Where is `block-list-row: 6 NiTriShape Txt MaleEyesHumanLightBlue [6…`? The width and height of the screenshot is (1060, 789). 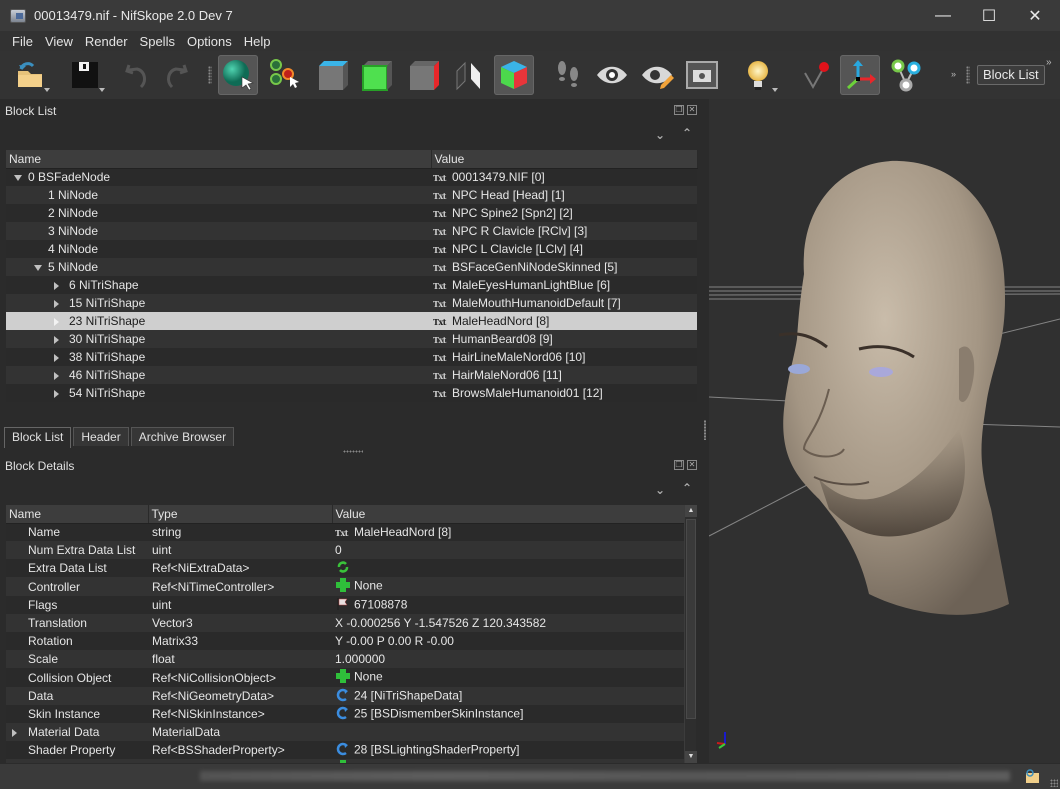
block-list-row: 6 NiTriShape Txt MaleEyesHumanLightBlue [6… is located at coordinates (351, 285).